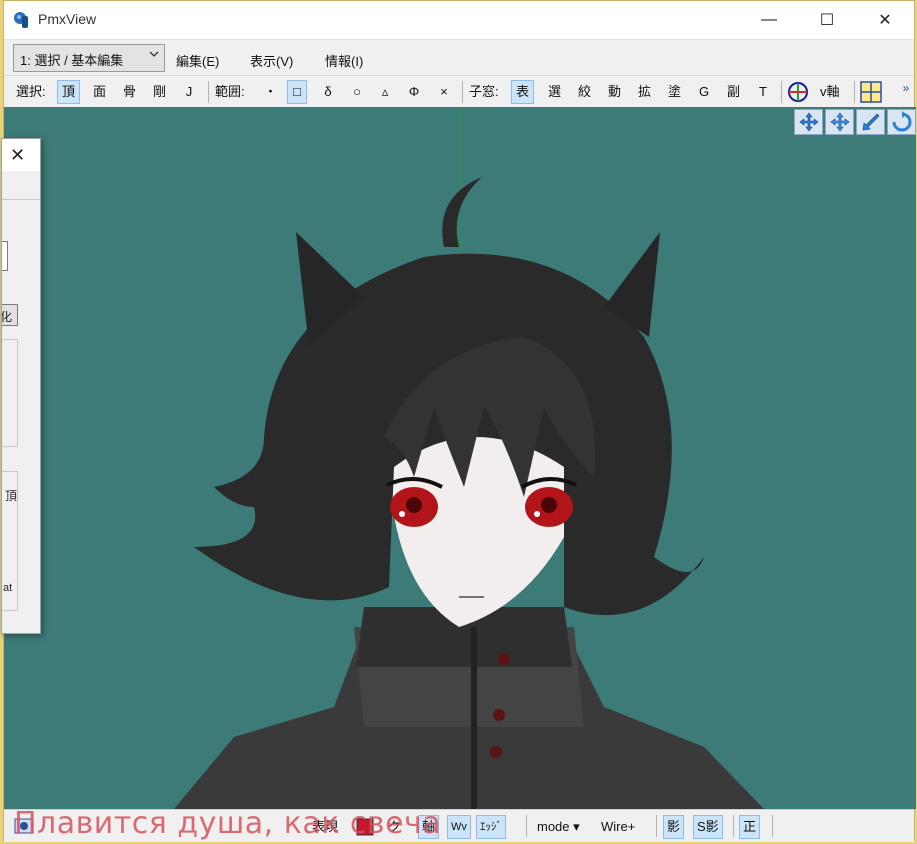  What do you see at coordinates (827, 20) in the screenshot?
I see `maximize-button: ☐` at bounding box center [827, 20].